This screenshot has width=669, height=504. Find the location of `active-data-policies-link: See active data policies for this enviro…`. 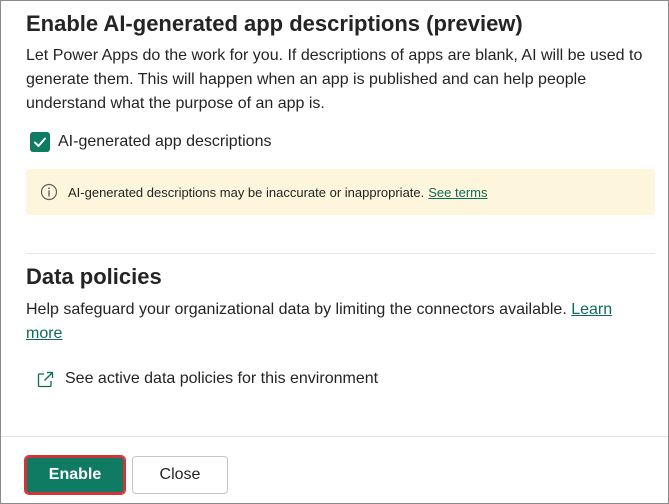

active-data-policies-link: See active data policies for this enviro… is located at coordinates (207, 379).